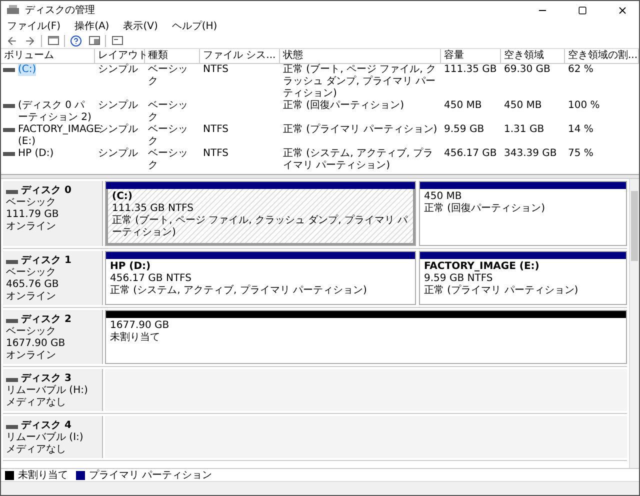  What do you see at coordinates (464, 130) in the screenshot?
I see `table-cell-text: 9.59 GB` at bounding box center [464, 130].